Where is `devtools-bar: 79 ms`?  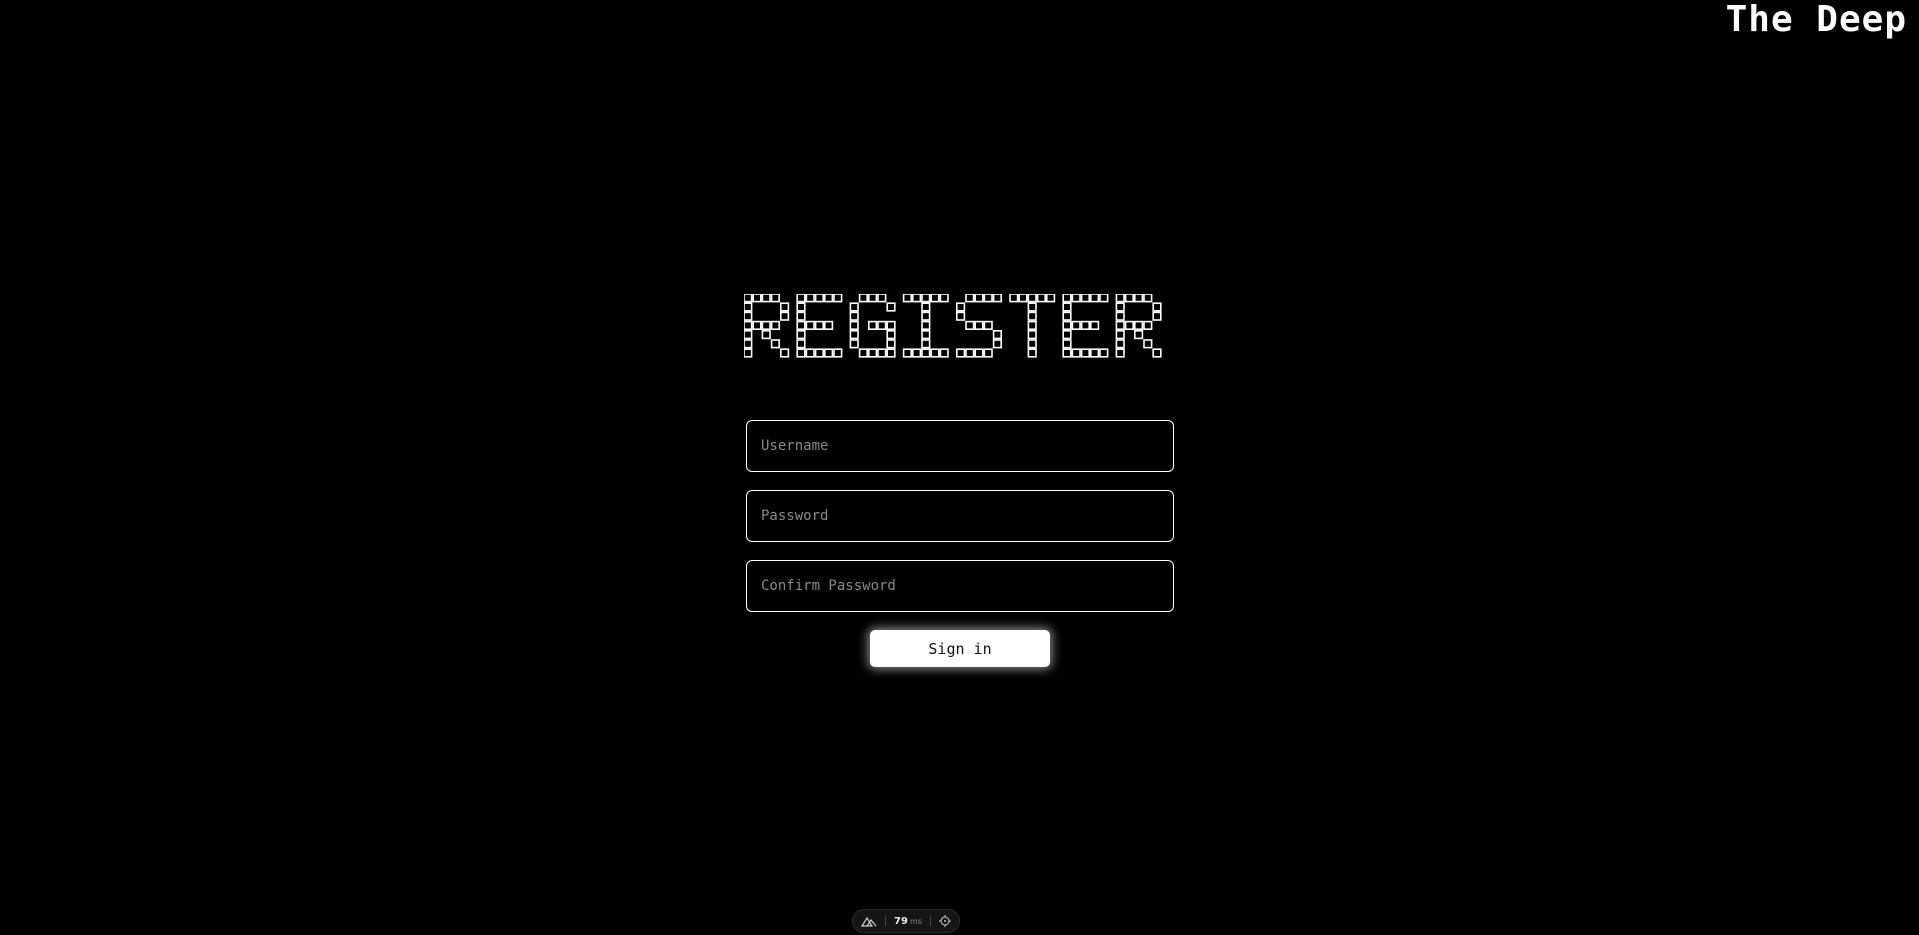 devtools-bar: 79 ms is located at coordinates (906, 921).